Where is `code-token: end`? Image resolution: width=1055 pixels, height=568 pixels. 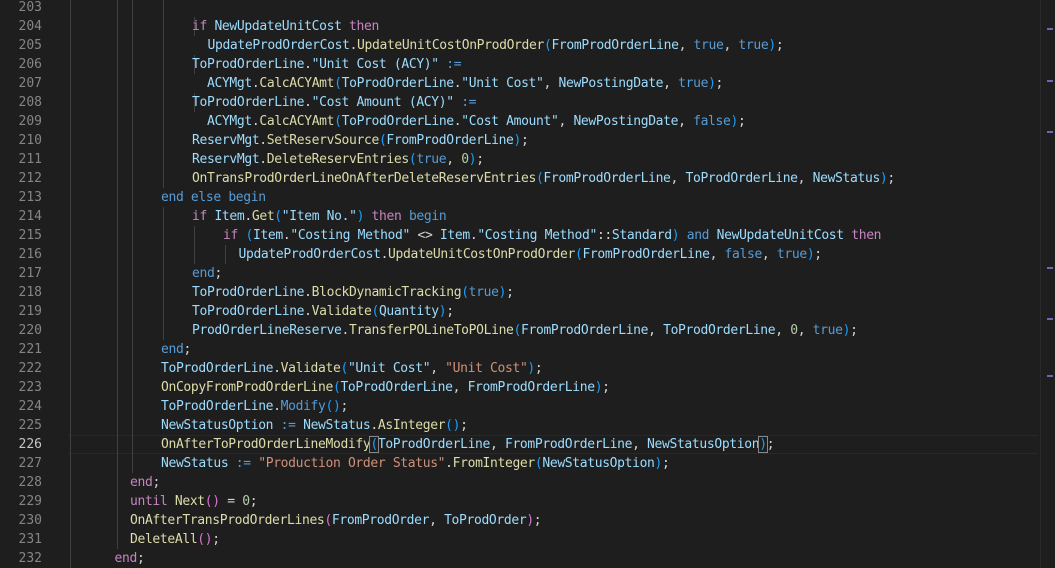 code-token: end is located at coordinates (203, 273).